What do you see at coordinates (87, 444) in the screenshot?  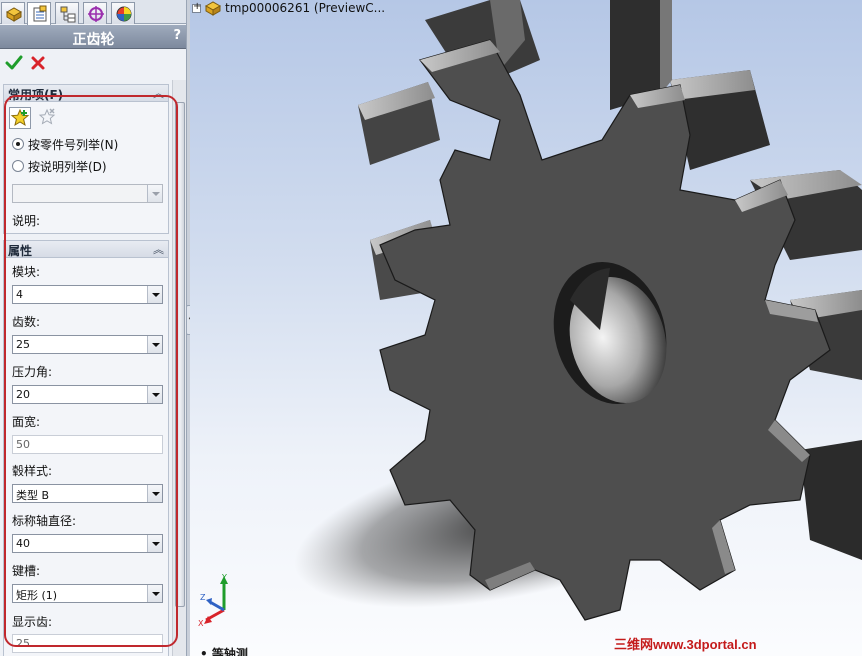 I see `face-width-field: 50` at bounding box center [87, 444].